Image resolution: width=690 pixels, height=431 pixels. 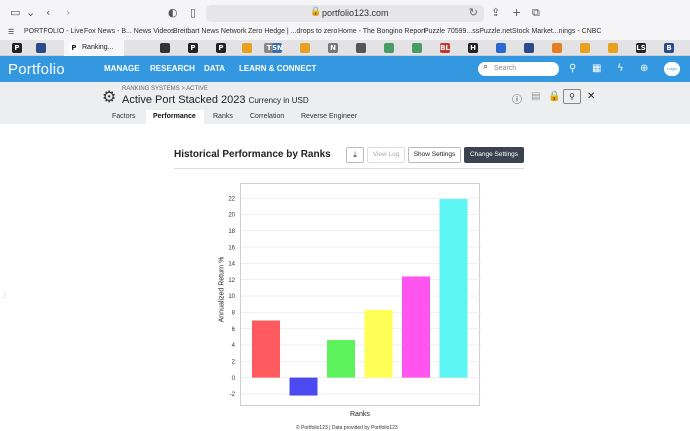 I want to click on y-tick-label: 10, so click(x=231, y=297).